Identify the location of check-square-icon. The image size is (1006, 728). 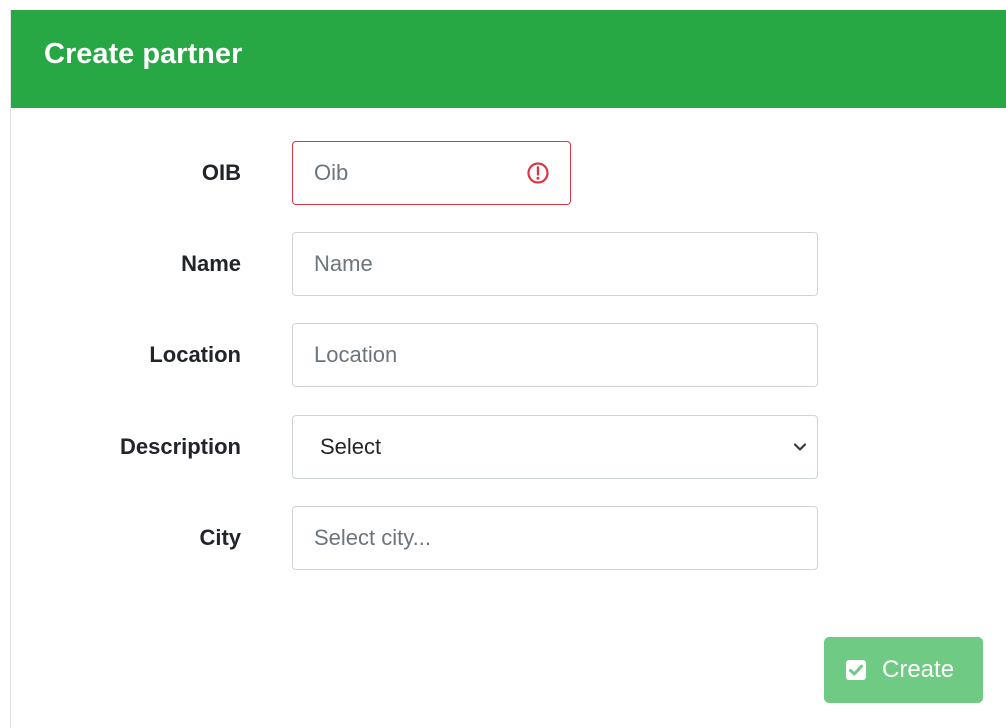
(856, 670).